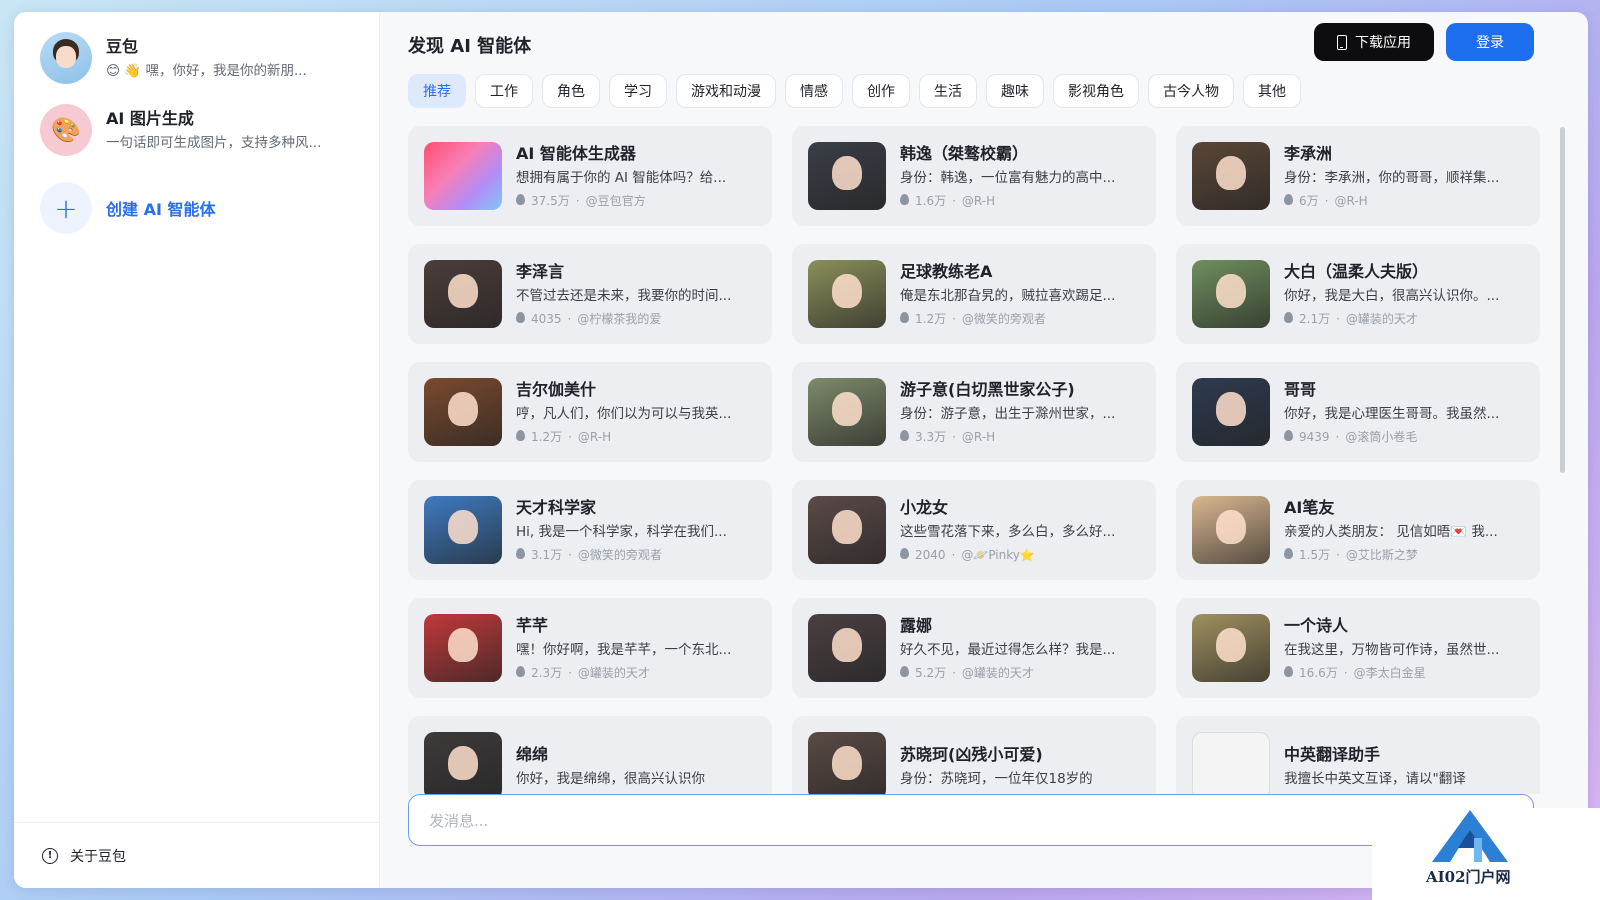 The width and height of the screenshot is (1600, 900). I want to click on agent-info: 哥哥 你好，我是心理医生哥哥。我虽然... 9439 · @滚筒小卷毛, so click(1404, 412).